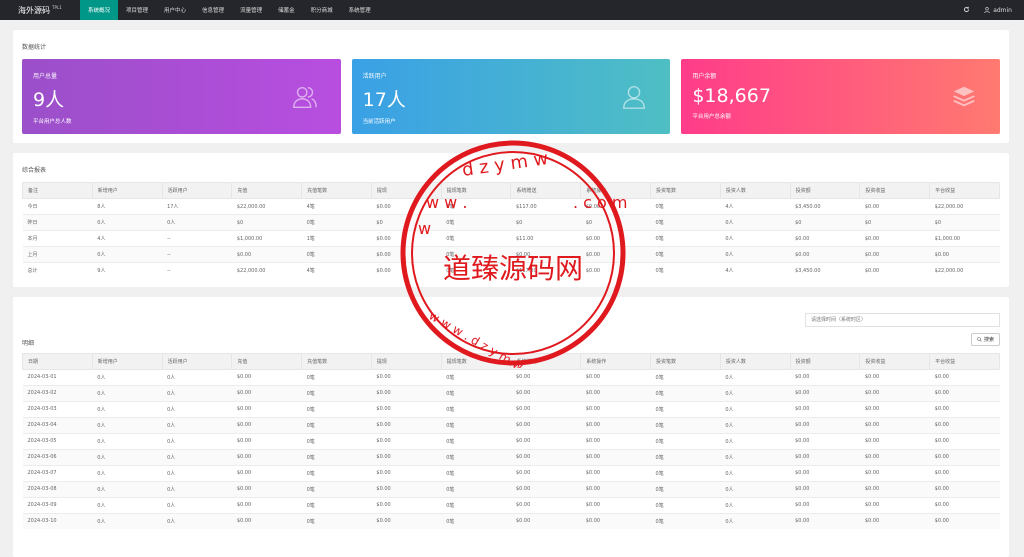 Image resolution: width=1024 pixels, height=557 pixels. I want to click on column-header: 提现笔数, so click(476, 361).